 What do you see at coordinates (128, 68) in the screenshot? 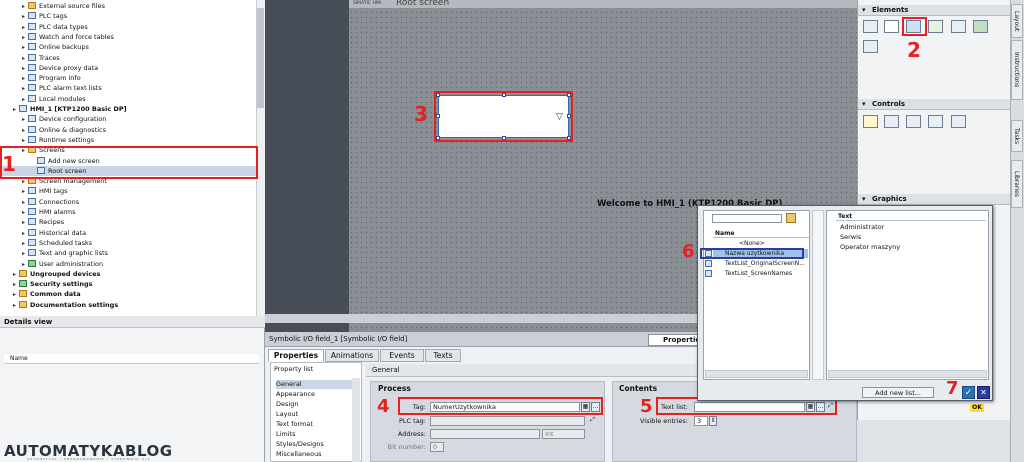
I see `tree-item: ▸ Device proxy data` at bounding box center [128, 68].